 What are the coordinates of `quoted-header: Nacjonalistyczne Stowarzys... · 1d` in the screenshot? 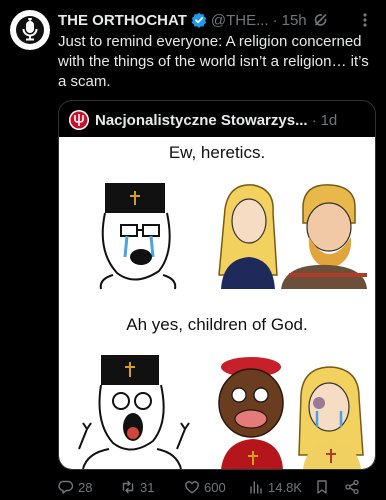 It's located at (218, 120).